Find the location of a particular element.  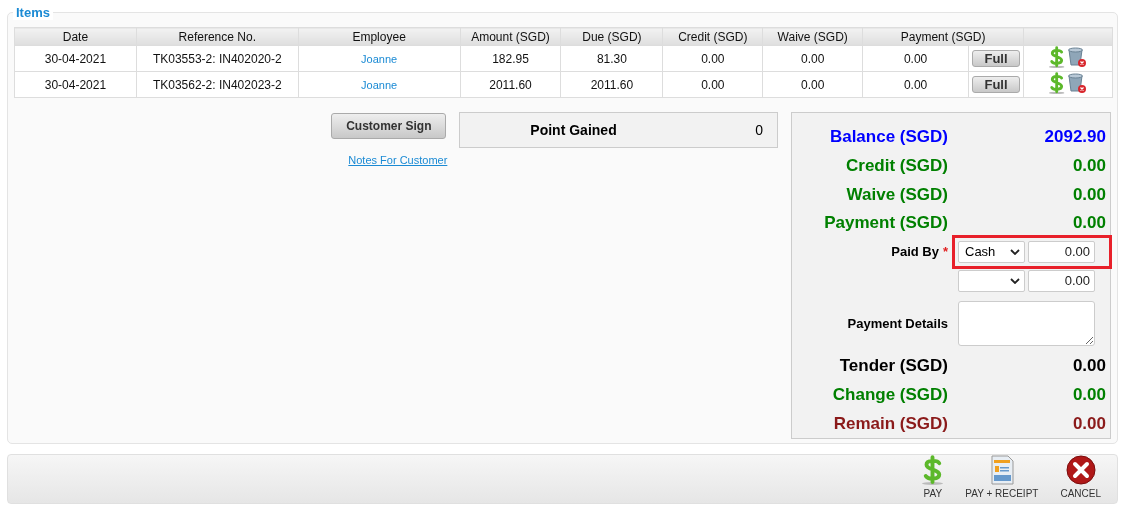

column-header: Employee is located at coordinates (379, 36).